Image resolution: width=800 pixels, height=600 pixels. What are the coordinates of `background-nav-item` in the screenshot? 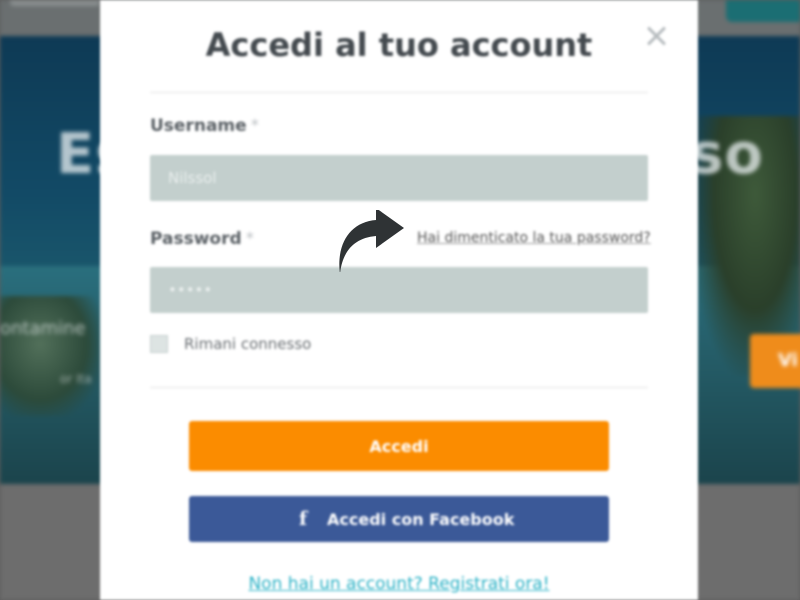 It's located at (55, 3).